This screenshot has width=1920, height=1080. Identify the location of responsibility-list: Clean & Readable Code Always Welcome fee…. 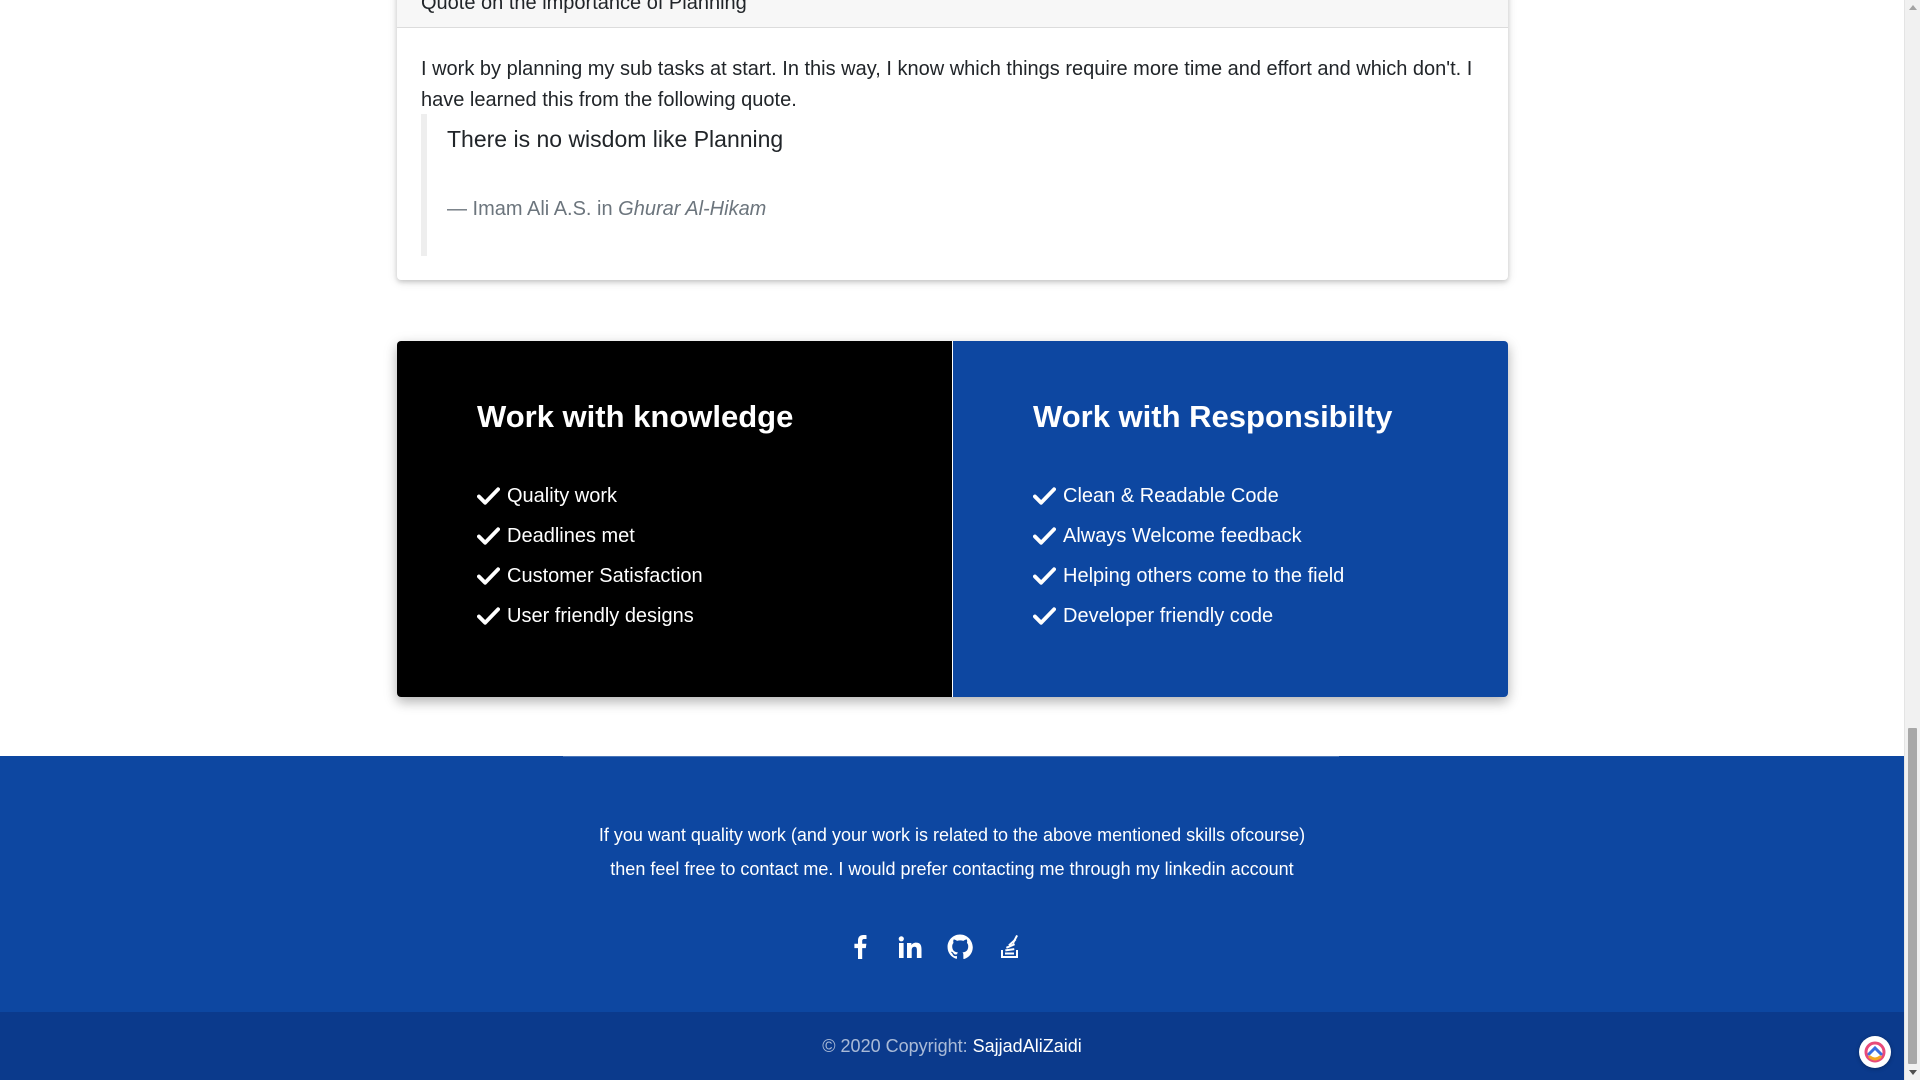
(1188, 556).